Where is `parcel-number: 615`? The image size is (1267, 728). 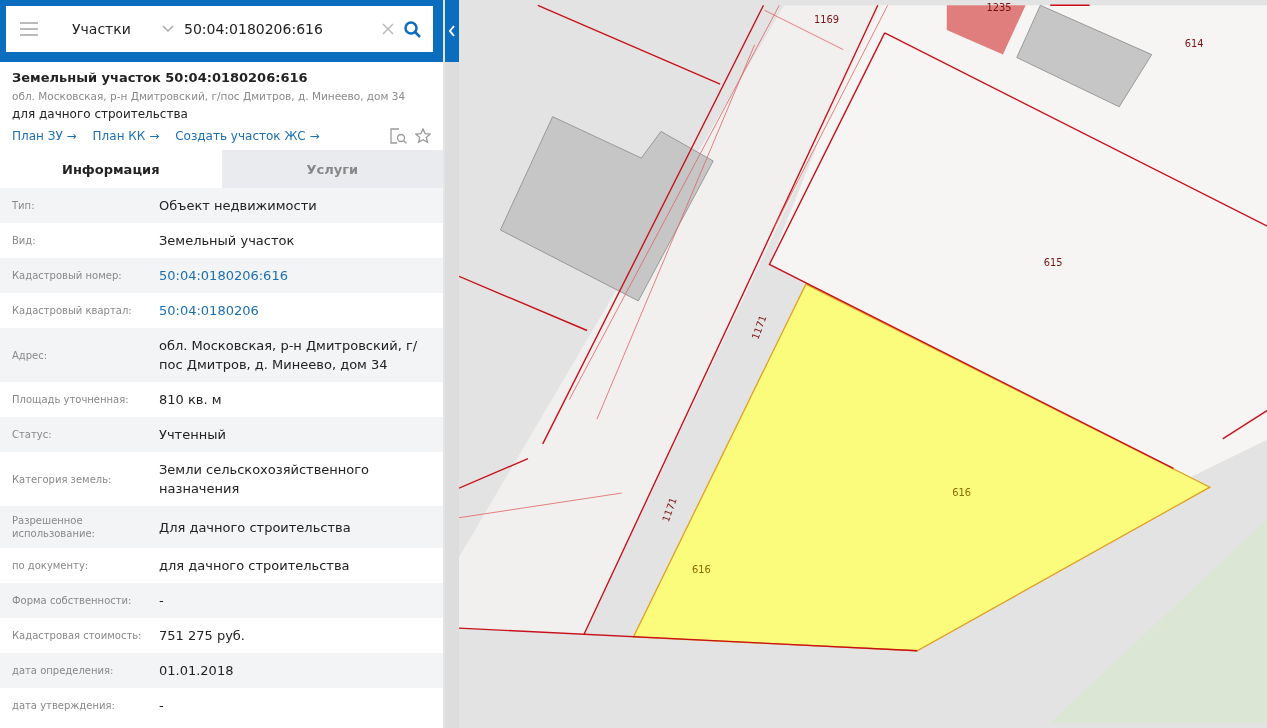
parcel-number: 615 is located at coordinates (1053, 262).